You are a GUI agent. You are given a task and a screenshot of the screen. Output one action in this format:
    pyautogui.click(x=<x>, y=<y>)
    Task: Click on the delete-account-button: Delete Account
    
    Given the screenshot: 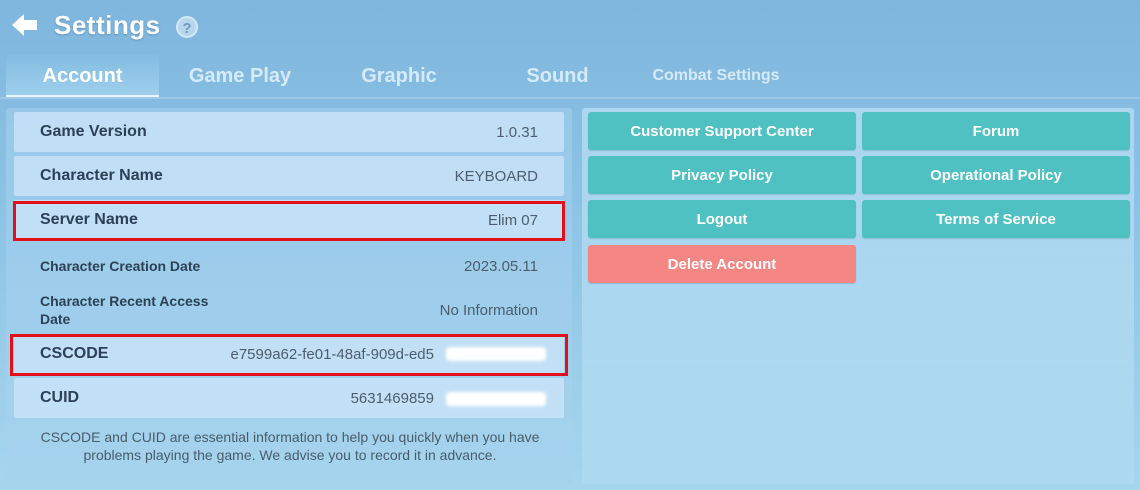 What is the action you would take?
    pyautogui.click(x=722, y=264)
    